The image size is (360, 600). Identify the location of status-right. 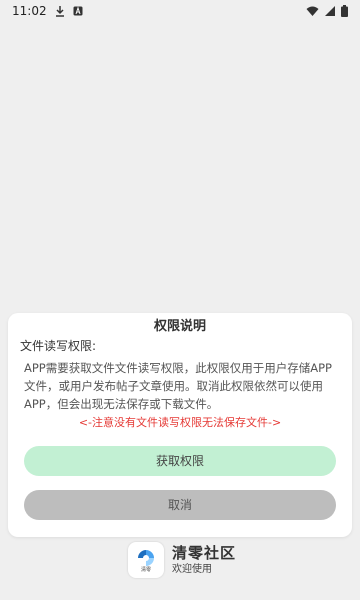
(327, 11).